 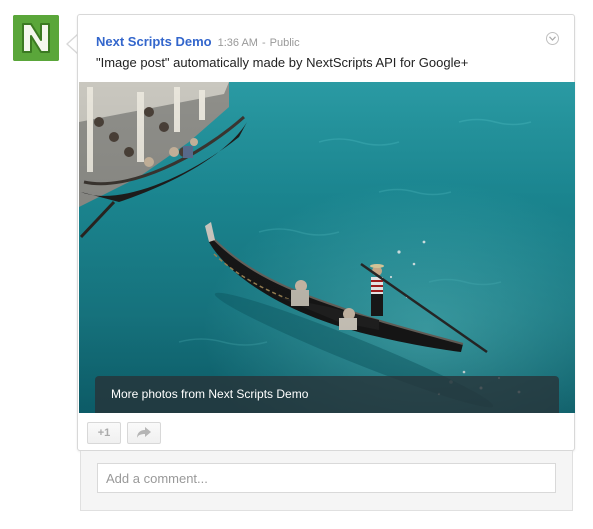 I want to click on more-photos-link: More photos from Next Scripts Demo, so click(x=327, y=394).